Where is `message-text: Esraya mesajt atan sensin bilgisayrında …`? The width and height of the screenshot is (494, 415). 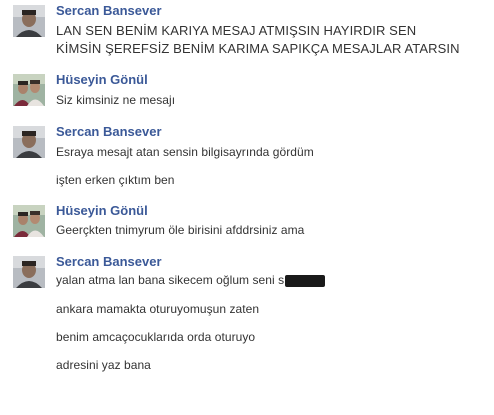 message-text: Esraya mesajt atan sensin bilgisayrında … is located at coordinates (185, 152).